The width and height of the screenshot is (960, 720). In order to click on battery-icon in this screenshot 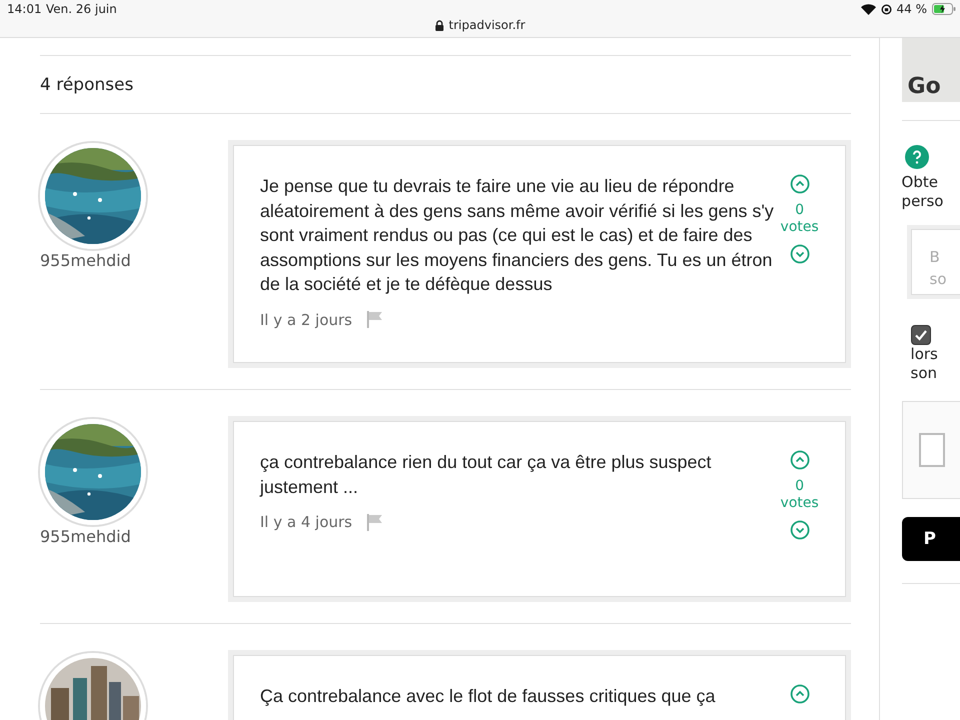, I will do `click(944, 9)`.